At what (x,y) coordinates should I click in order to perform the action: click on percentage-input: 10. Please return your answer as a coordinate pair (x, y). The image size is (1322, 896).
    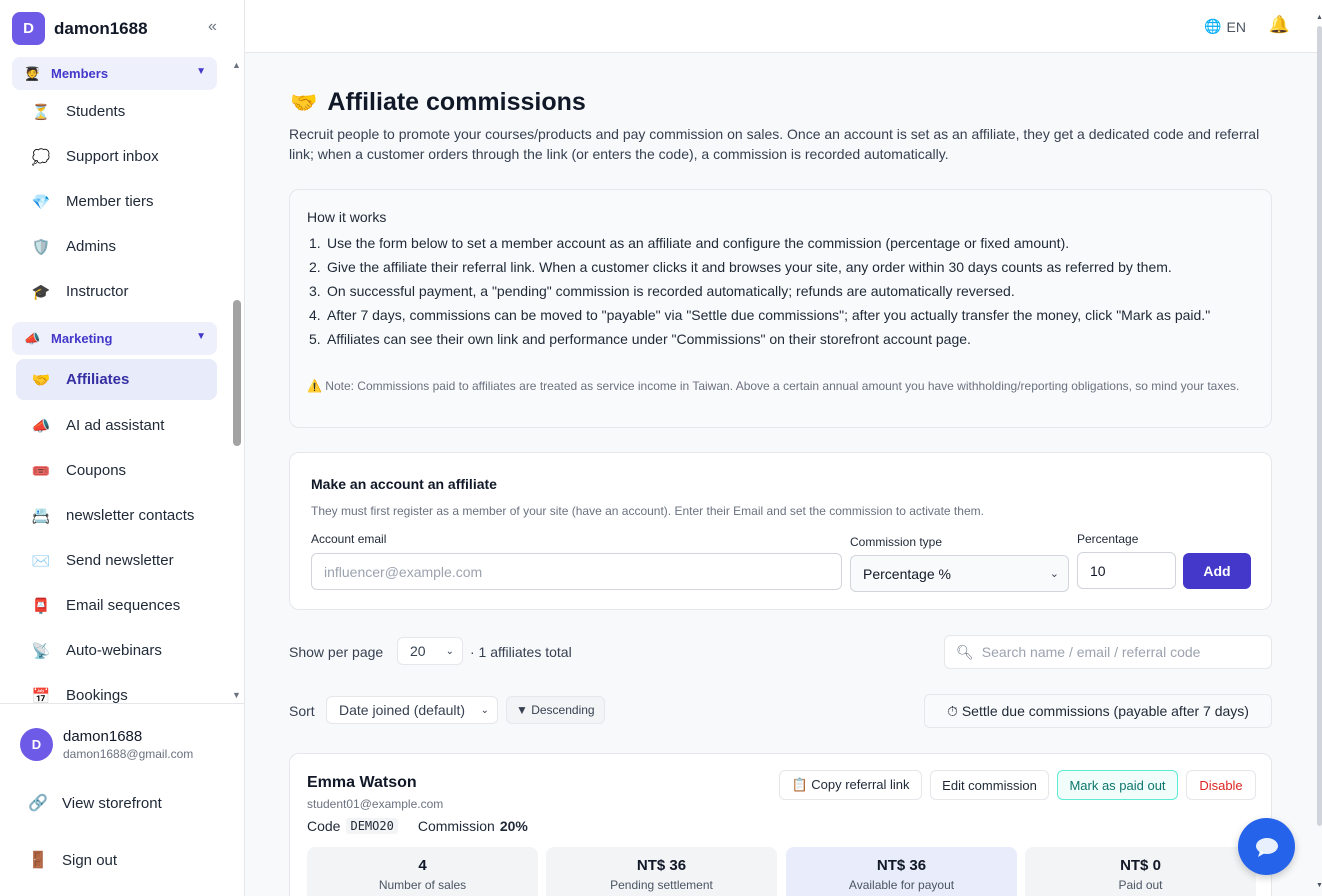
    Looking at the image, I should click on (1126, 570).